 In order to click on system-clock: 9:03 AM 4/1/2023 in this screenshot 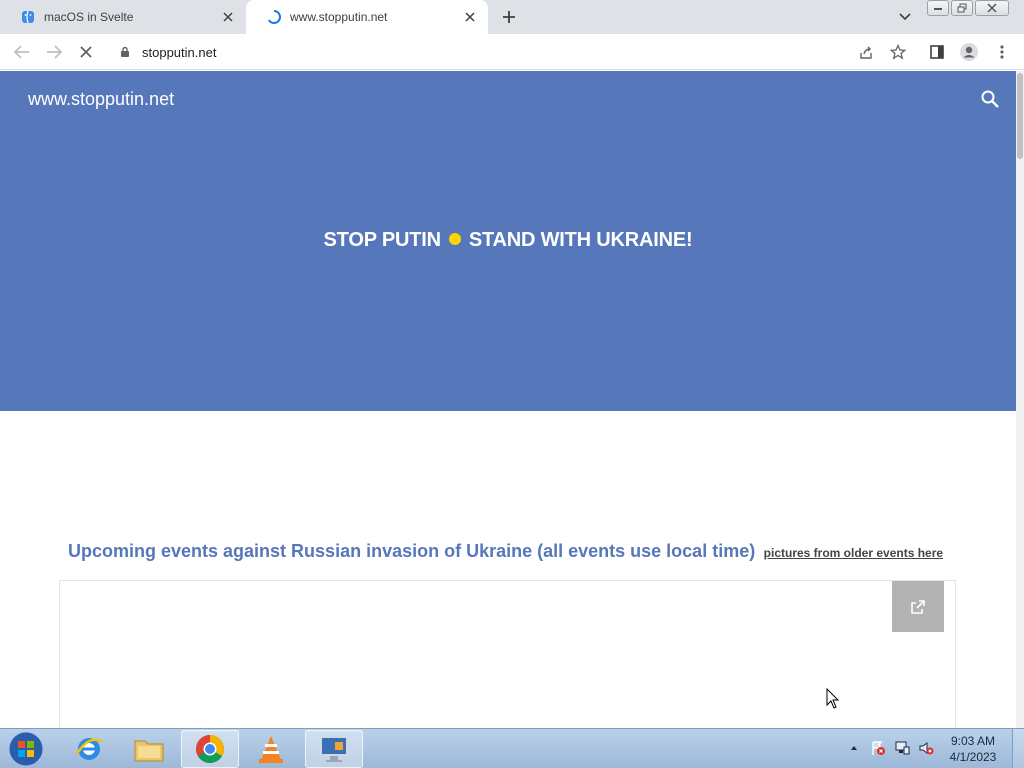, I will do `click(973, 749)`.